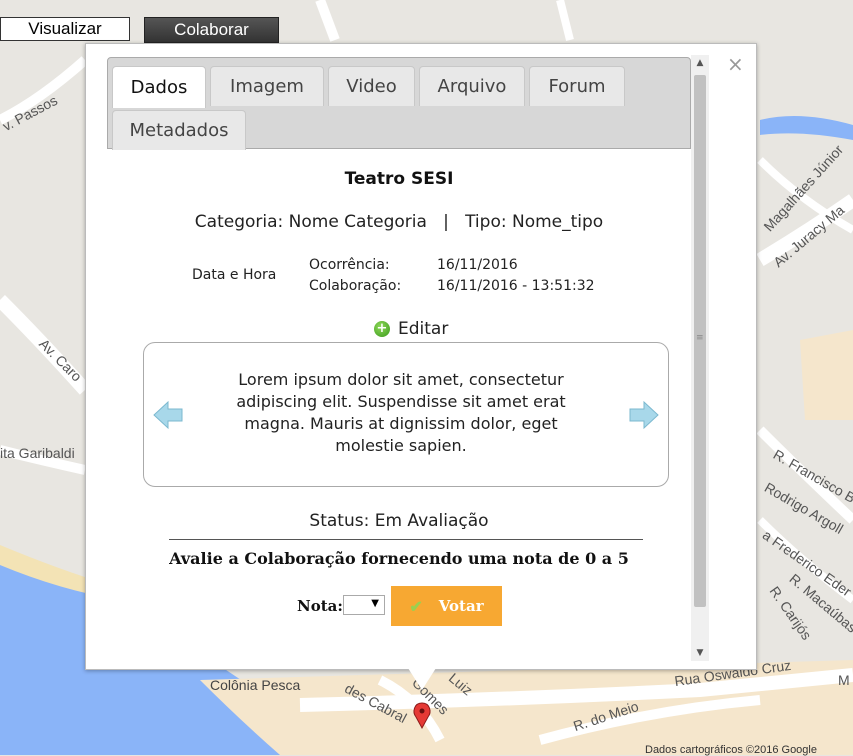  What do you see at coordinates (267, 86) in the screenshot?
I see `tab-imagem: Imagem` at bounding box center [267, 86].